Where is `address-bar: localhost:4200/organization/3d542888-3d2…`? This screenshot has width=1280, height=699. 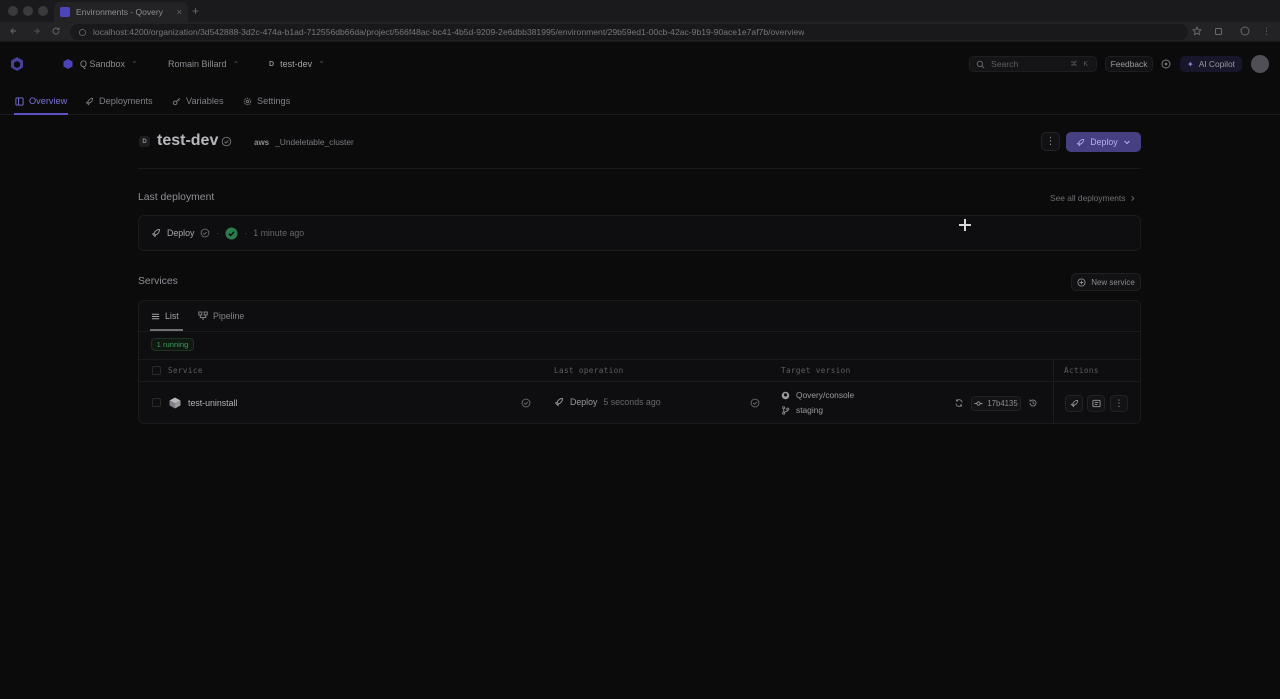
address-bar: localhost:4200/organization/3d542888-3d2… is located at coordinates (629, 32).